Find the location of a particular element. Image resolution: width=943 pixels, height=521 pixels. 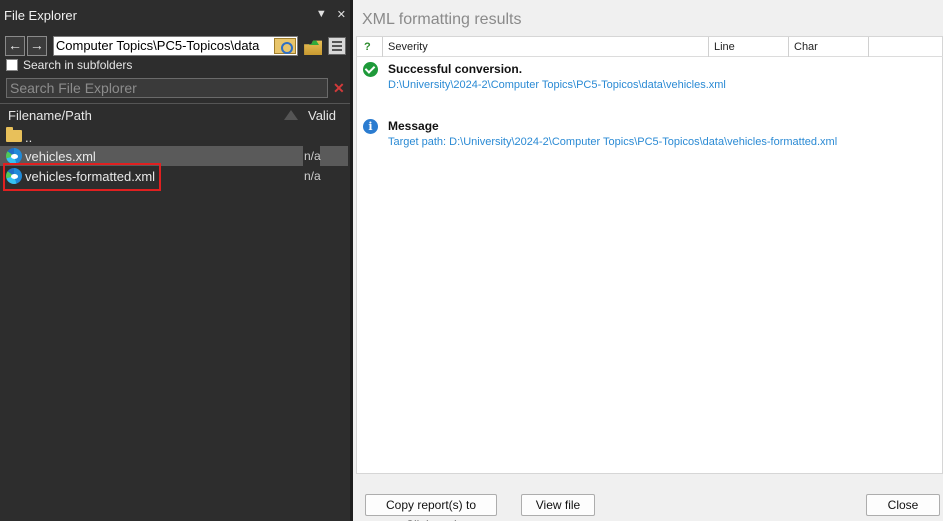

folder-icon is located at coordinates (14, 134).